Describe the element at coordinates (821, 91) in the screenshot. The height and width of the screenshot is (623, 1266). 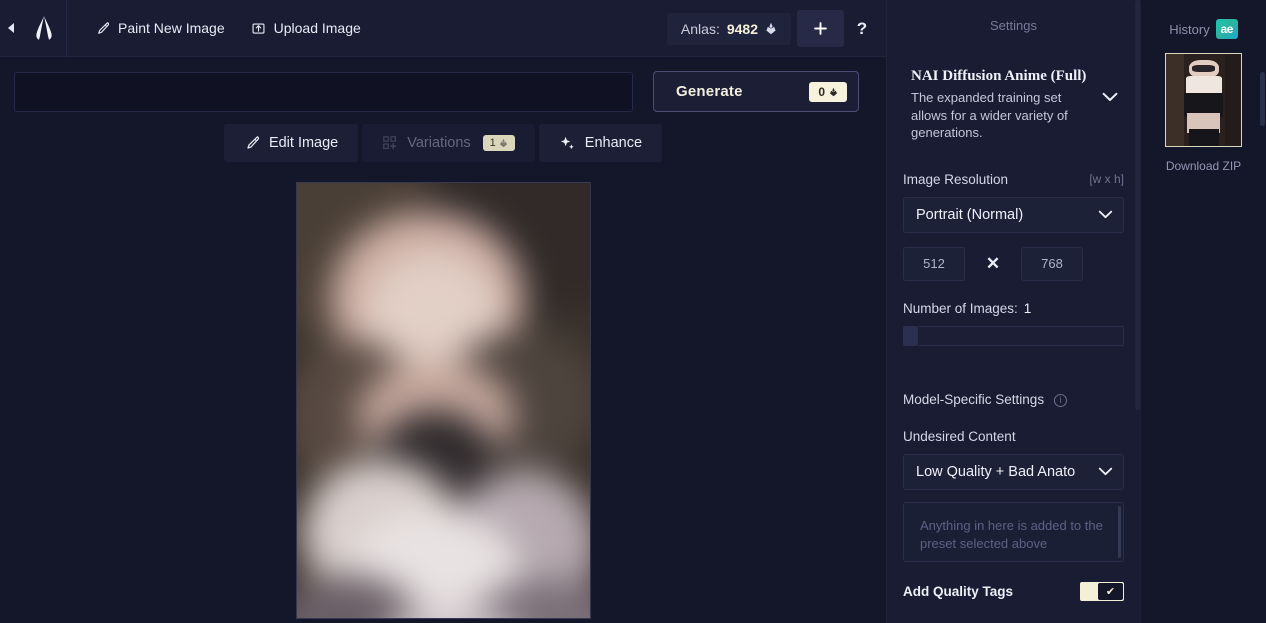
I see `generate-cost-value: 0` at that location.